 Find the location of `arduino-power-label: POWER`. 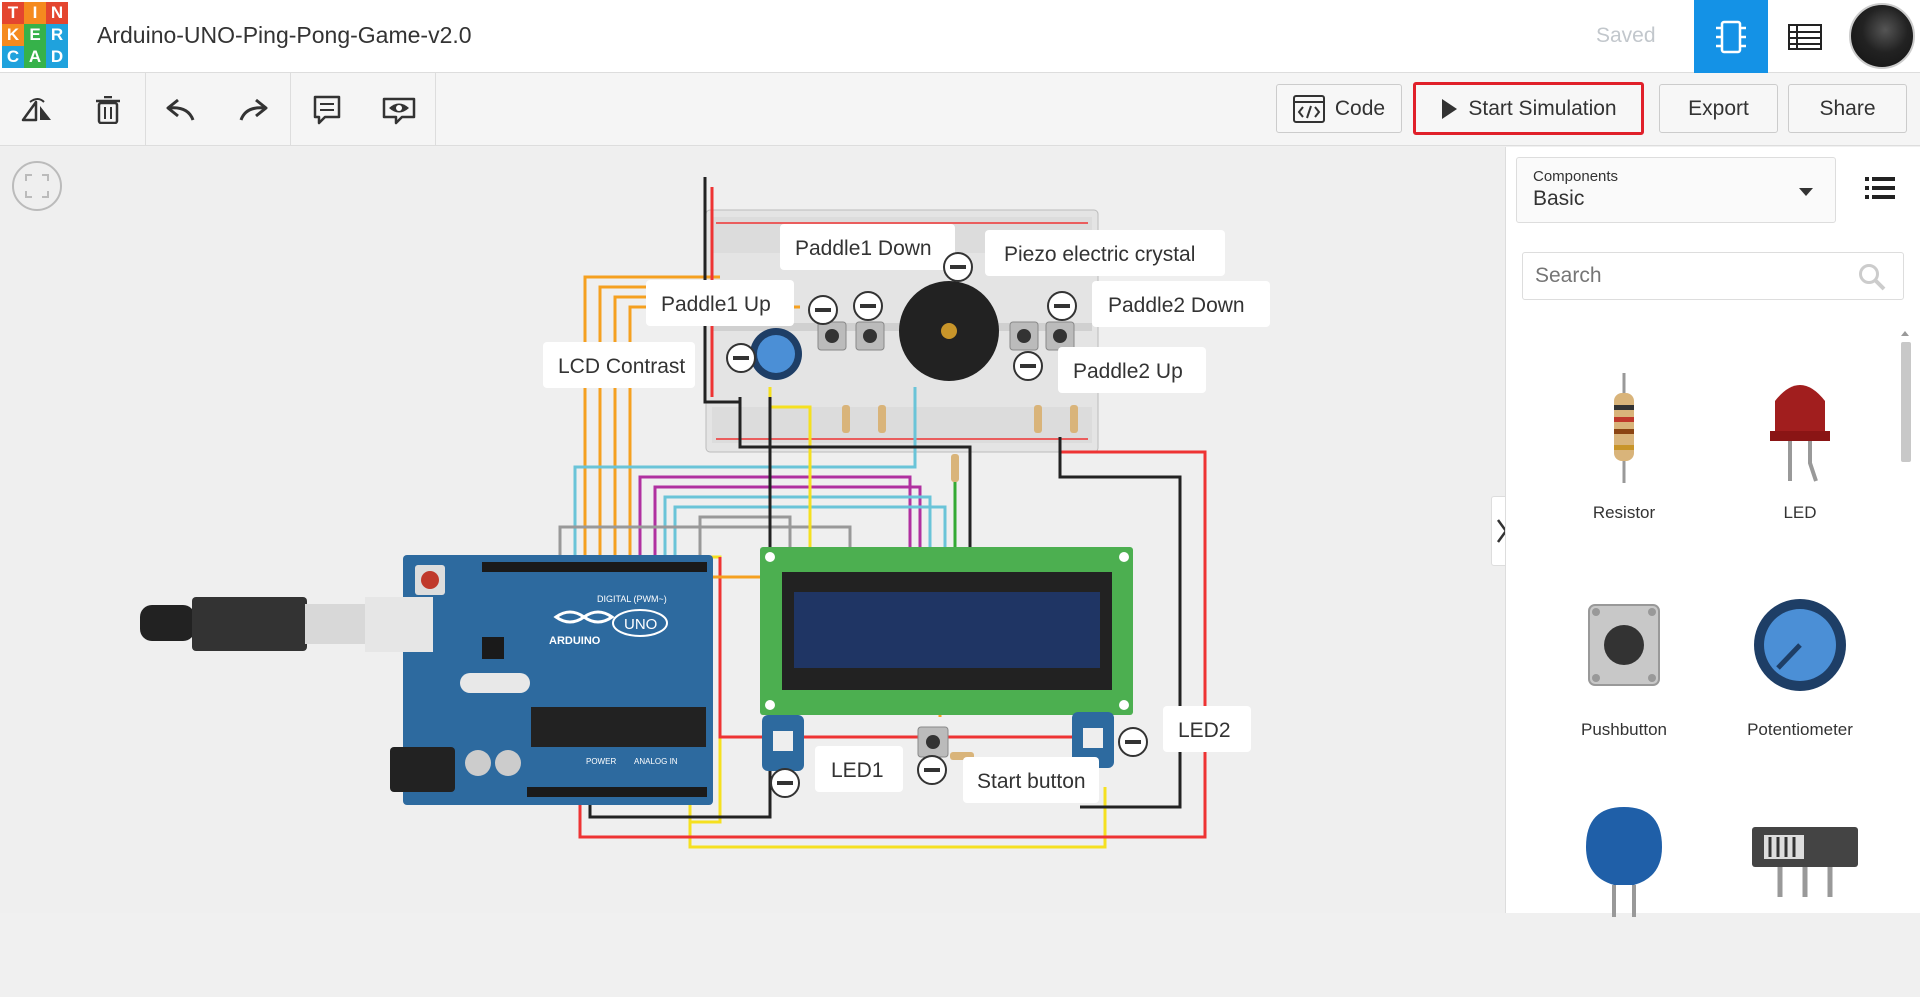

arduino-power-label: POWER is located at coordinates (601, 761).